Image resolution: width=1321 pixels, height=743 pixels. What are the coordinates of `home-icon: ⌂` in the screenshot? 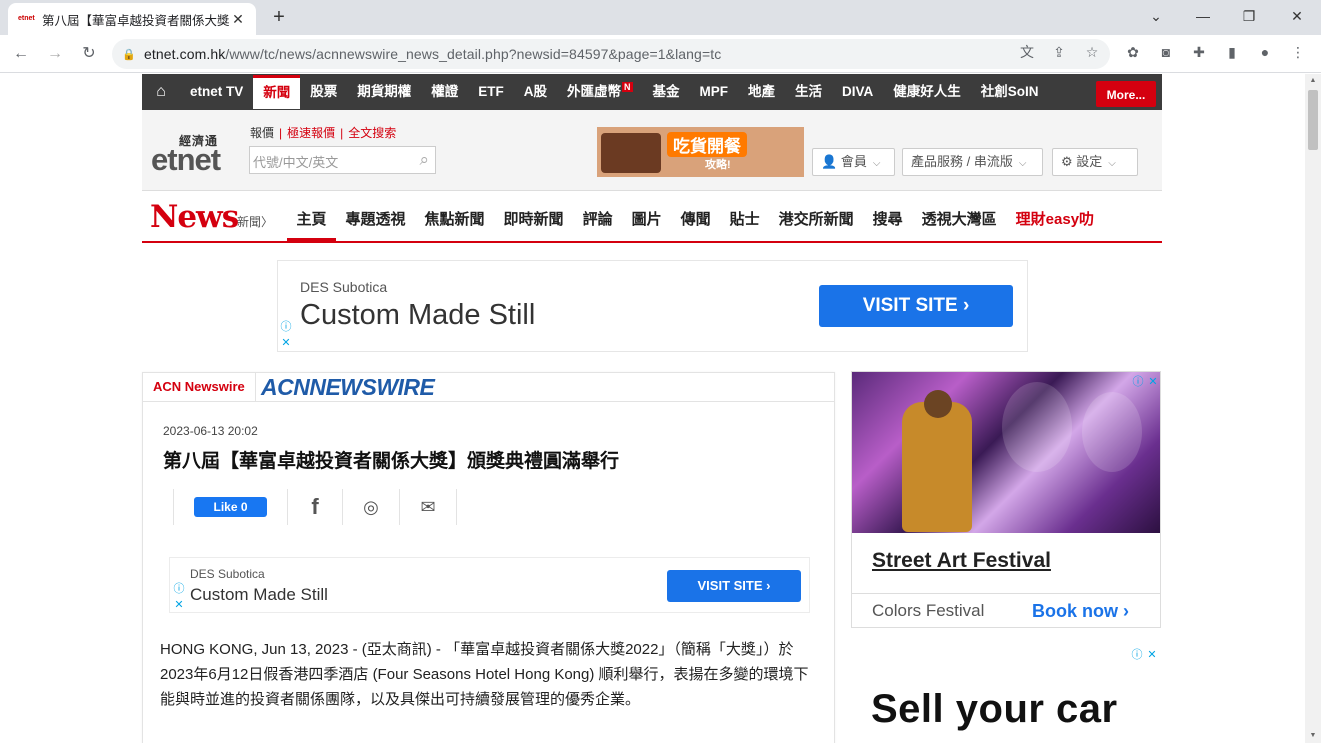 It's located at (161, 92).